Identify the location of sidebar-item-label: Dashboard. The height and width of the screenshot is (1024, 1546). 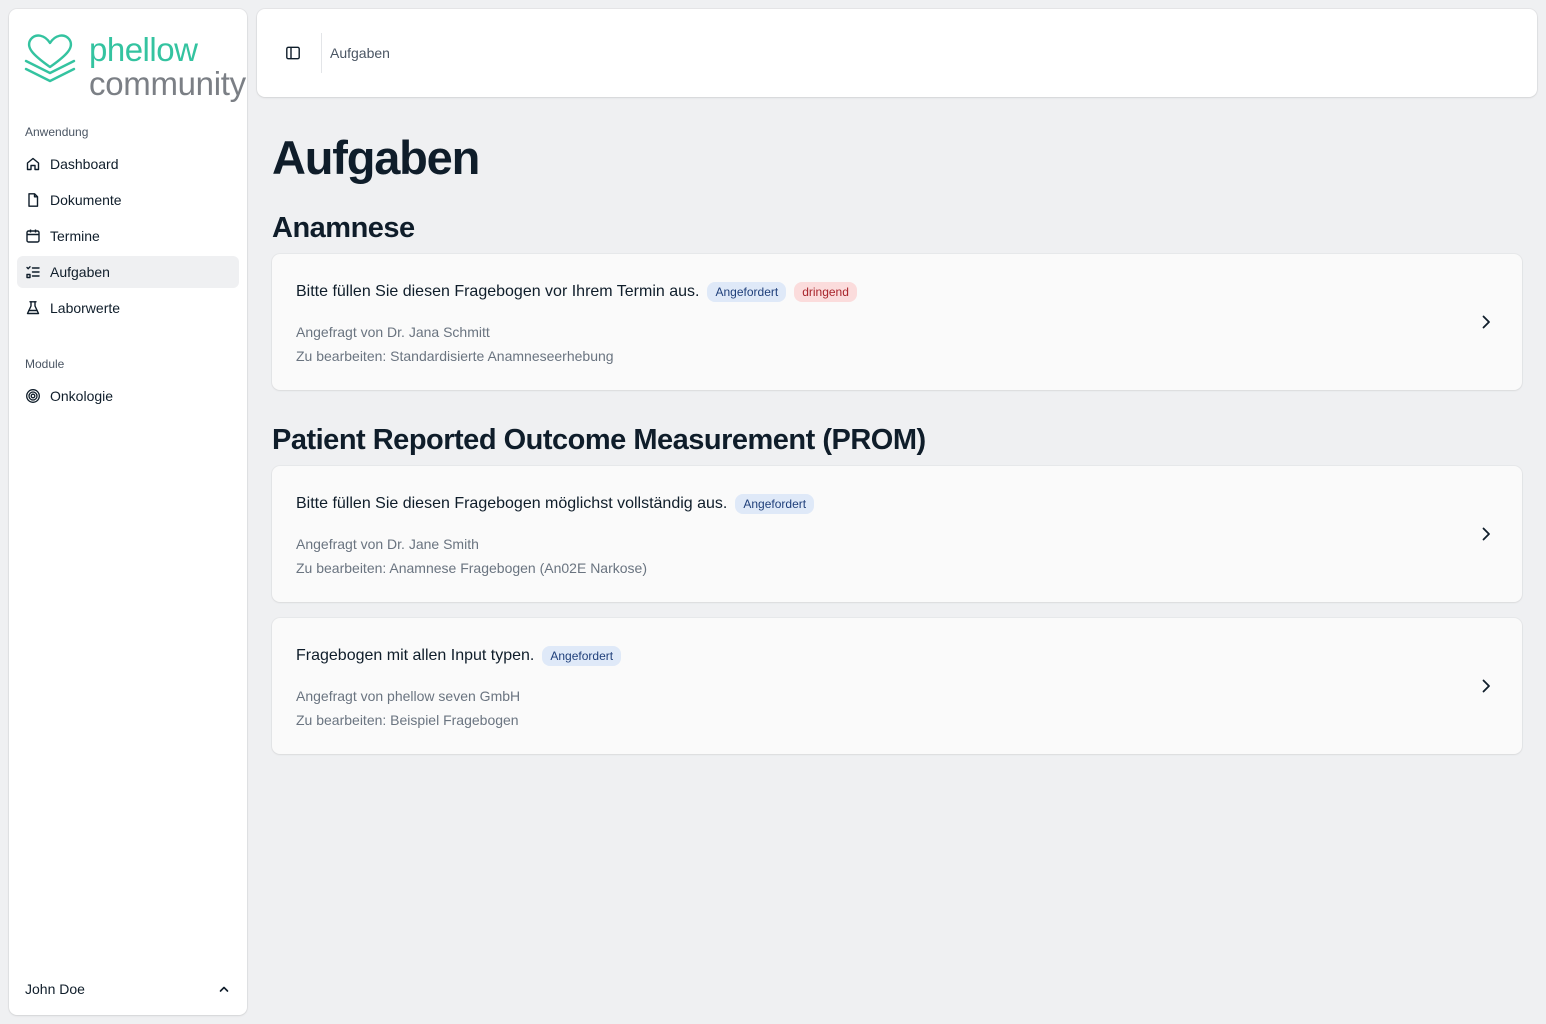
(84, 164).